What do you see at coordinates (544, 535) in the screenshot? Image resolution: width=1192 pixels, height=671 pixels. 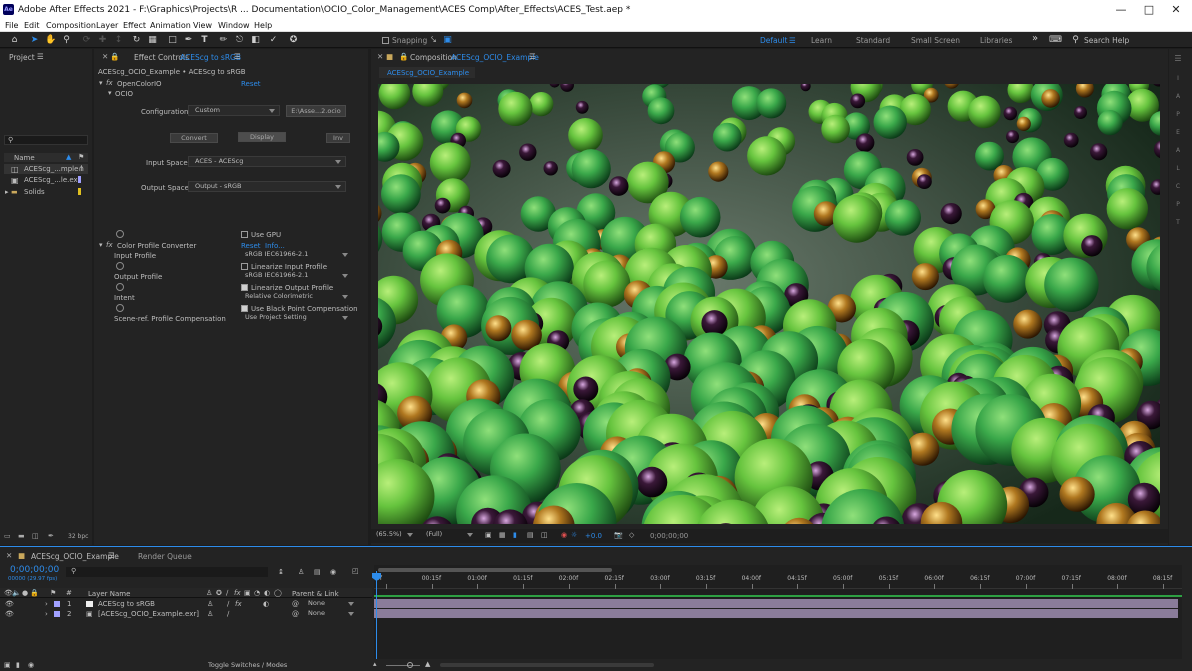 I see `grid-guides-icon: ◫` at bounding box center [544, 535].